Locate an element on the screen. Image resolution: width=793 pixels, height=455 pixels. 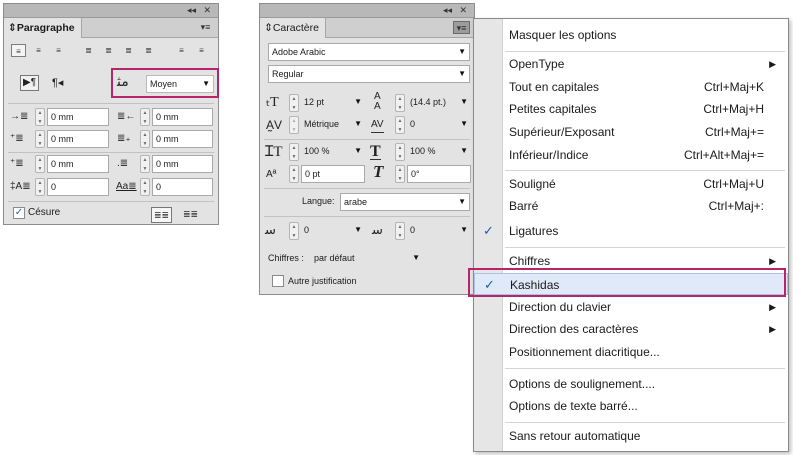
skew-field: 0° is located at coordinates (439, 174).